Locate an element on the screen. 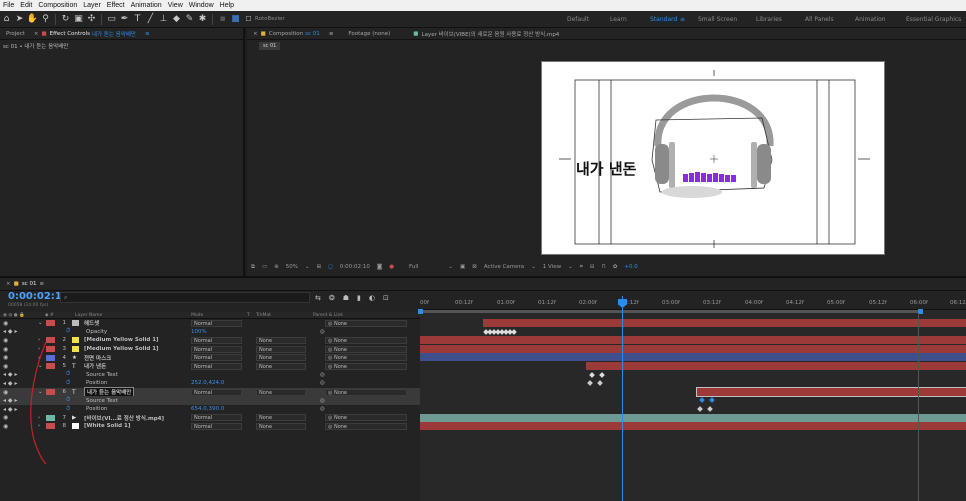  comp-subtab: sc 01 is located at coordinates (270, 46).